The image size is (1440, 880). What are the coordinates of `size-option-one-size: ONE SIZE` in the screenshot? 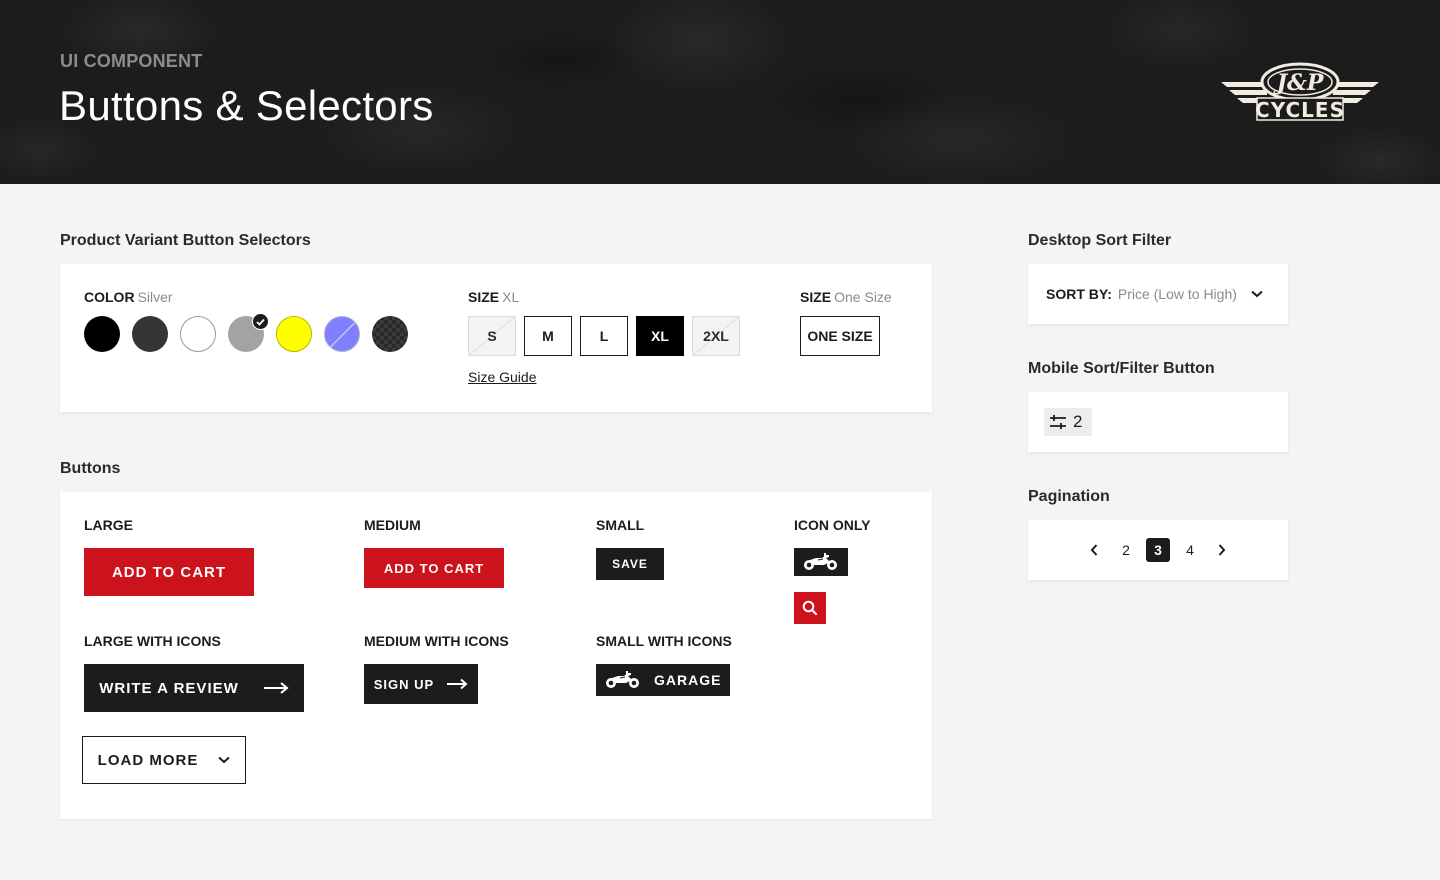 It's located at (840, 336).